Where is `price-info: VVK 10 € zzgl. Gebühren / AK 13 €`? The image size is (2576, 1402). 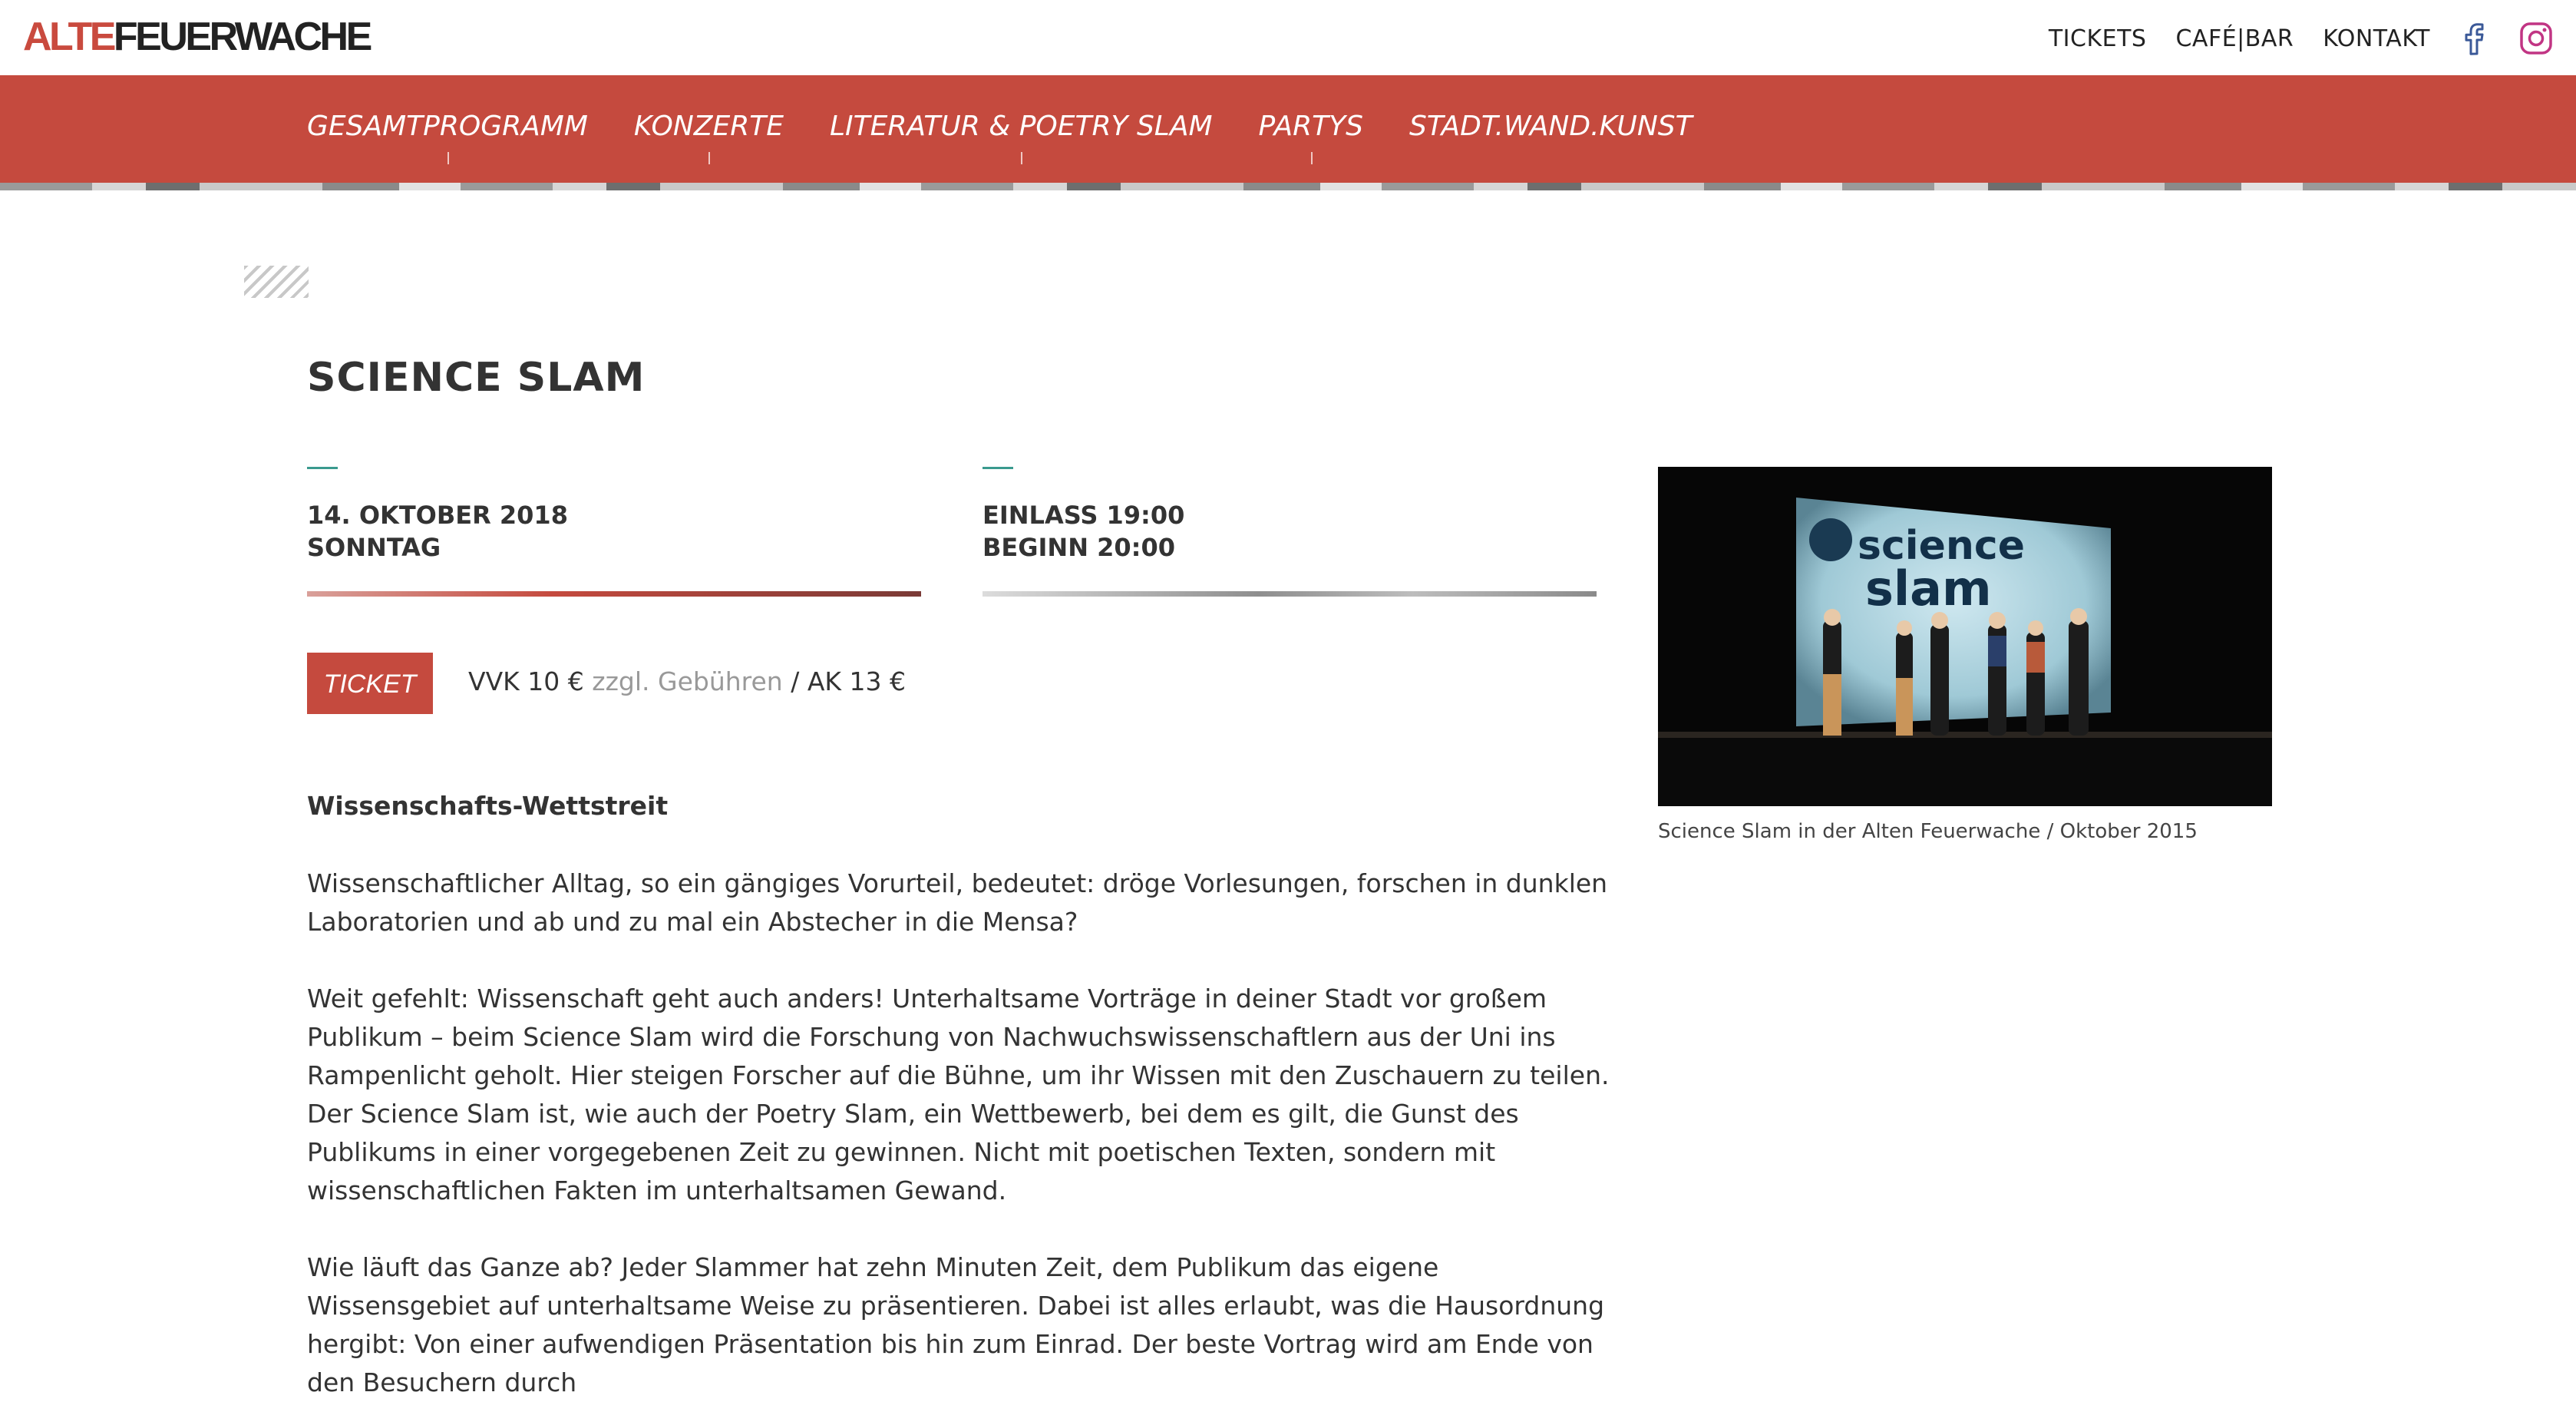 price-info: VVK 10 € zzgl. Gebühren / AK 13 € is located at coordinates (687, 681).